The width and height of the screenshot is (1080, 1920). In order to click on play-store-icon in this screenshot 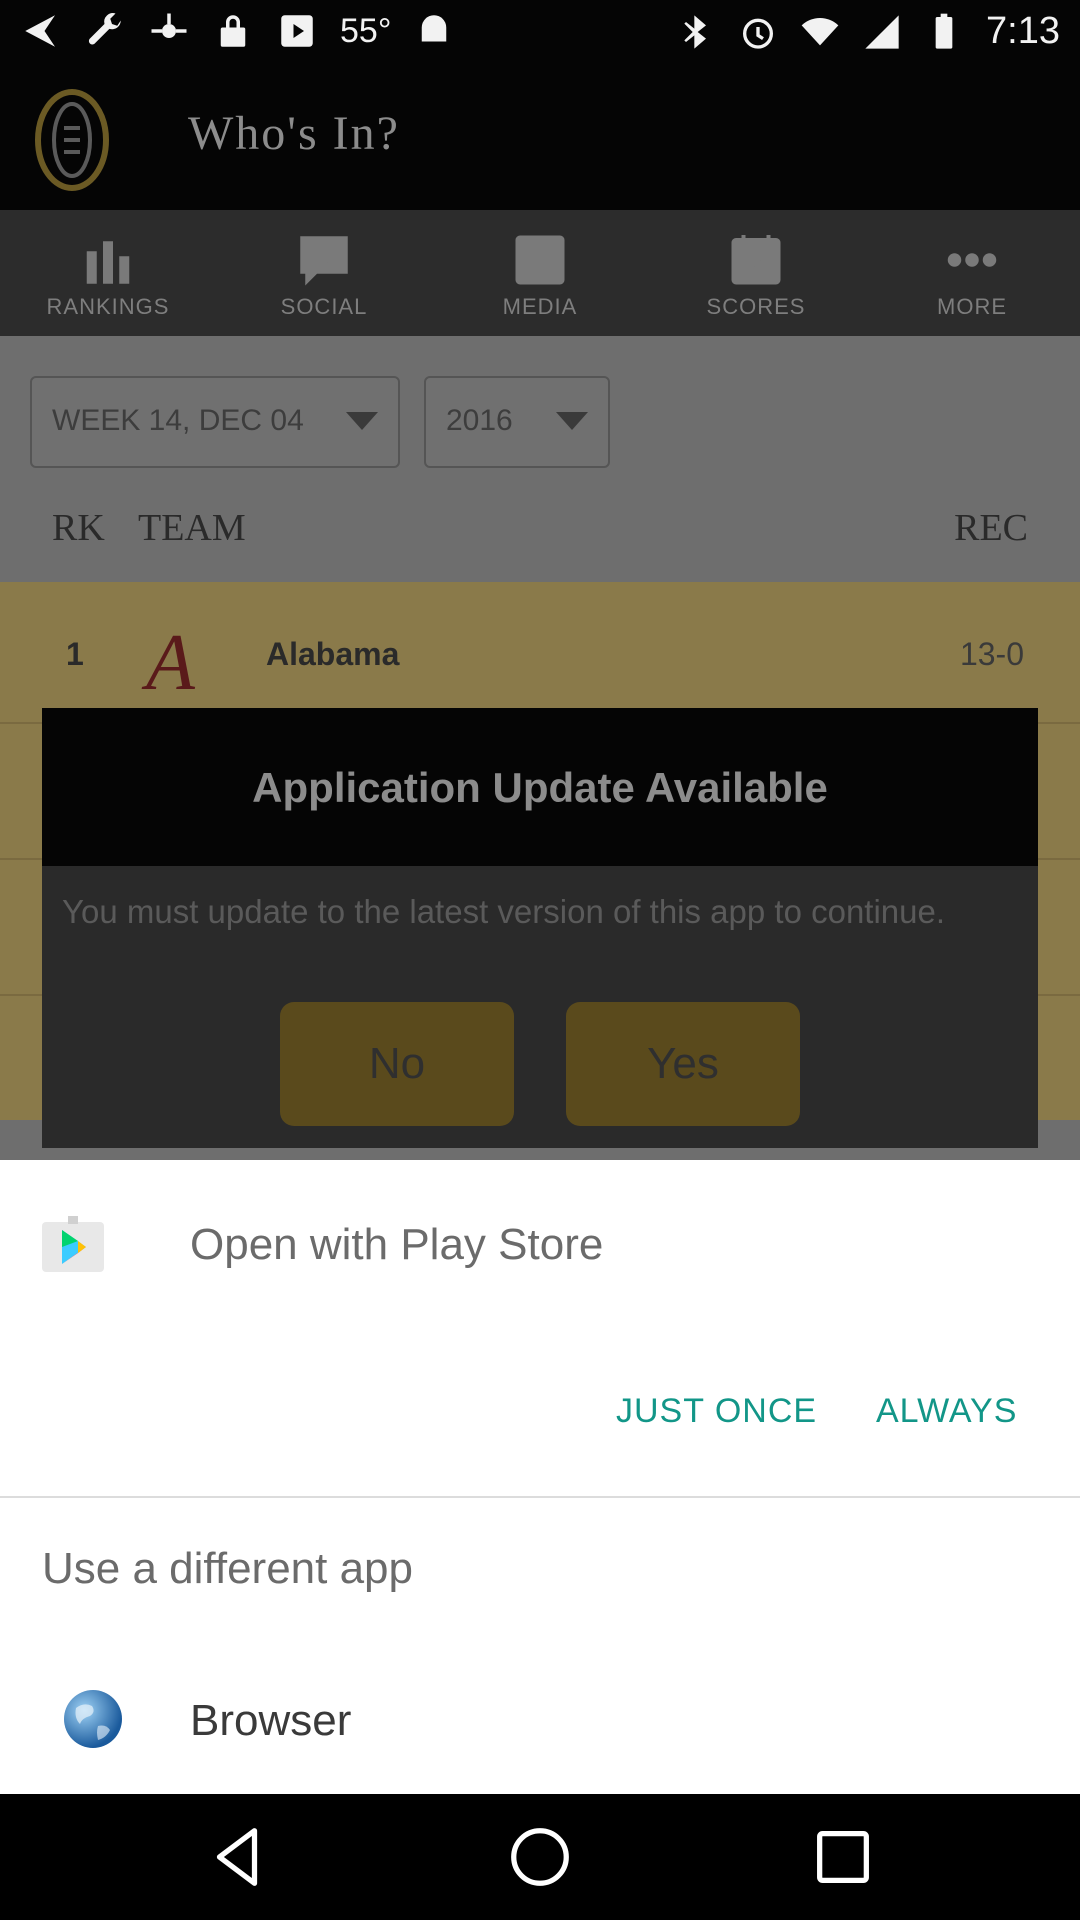, I will do `click(73, 1244)`.